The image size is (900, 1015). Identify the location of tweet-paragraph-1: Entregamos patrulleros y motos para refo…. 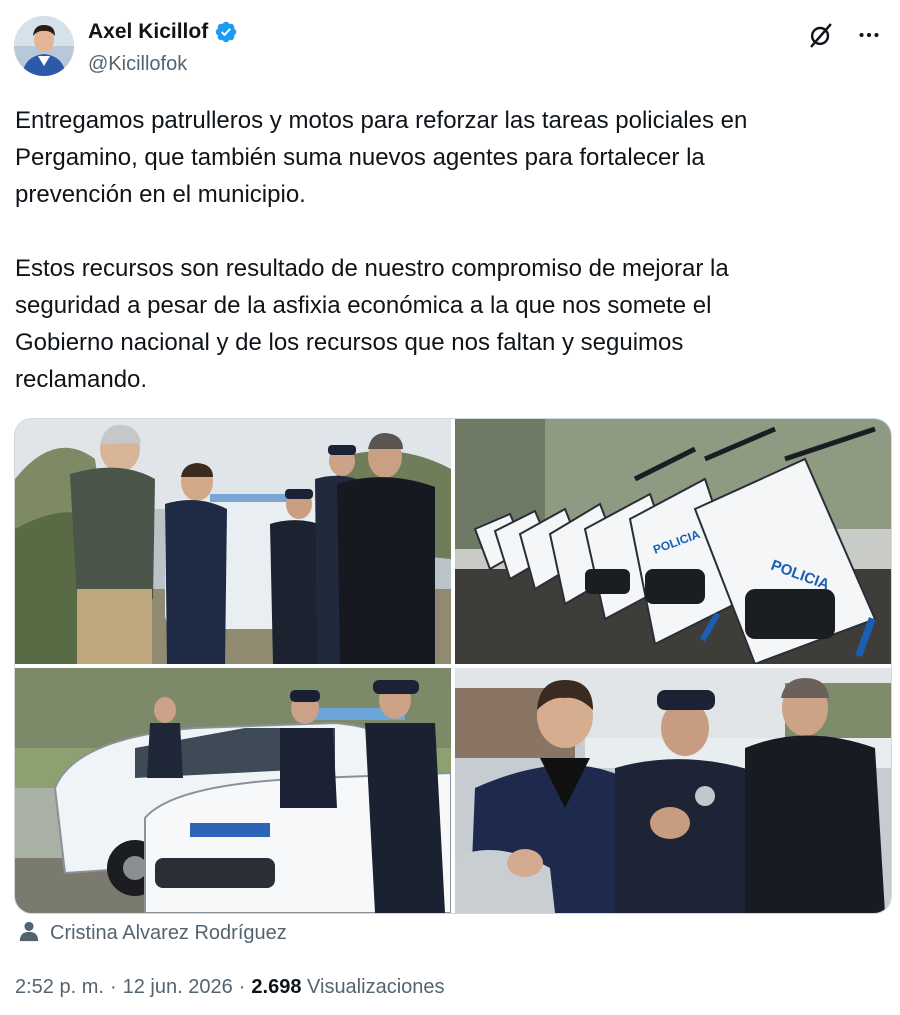
(381, 157).